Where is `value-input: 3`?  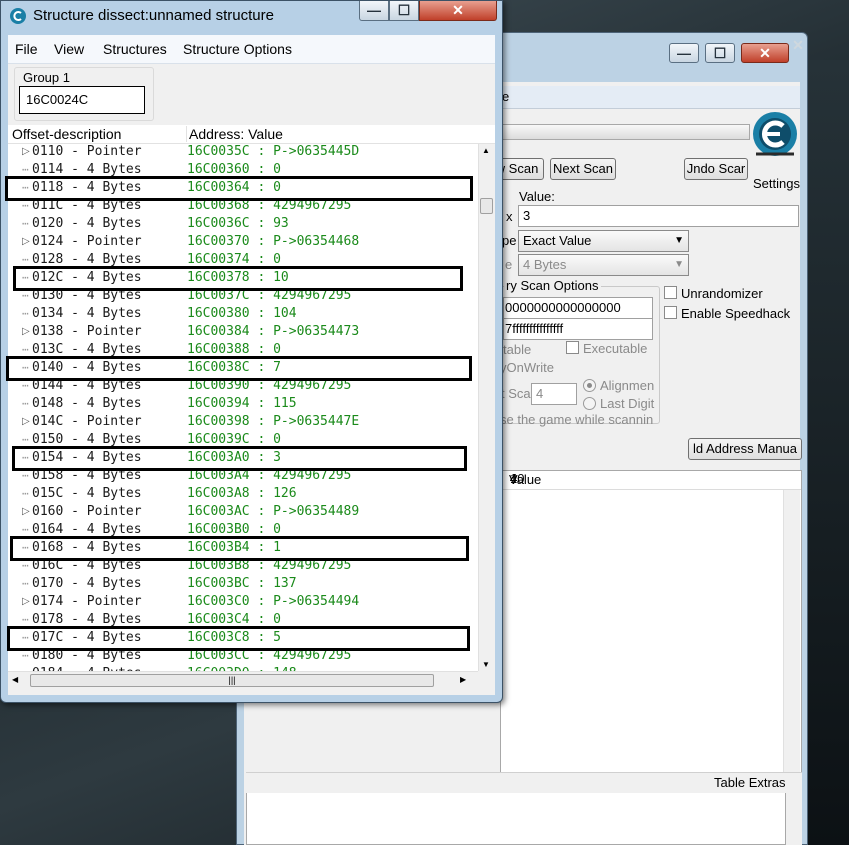
value-input: 3 is located at coordinates (658, 216).